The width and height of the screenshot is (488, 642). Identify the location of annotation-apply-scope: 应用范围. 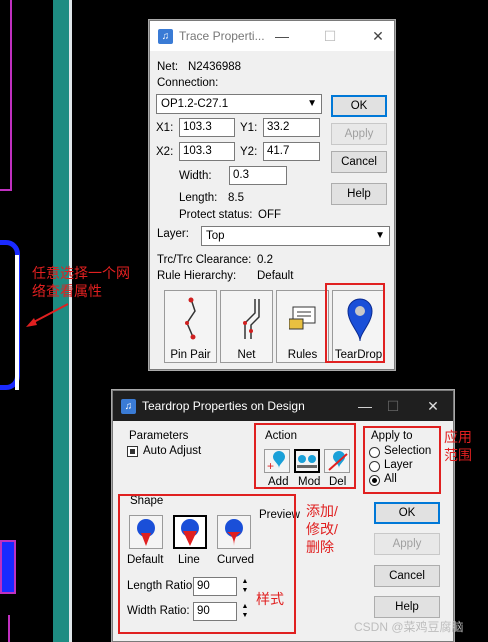
(458, 446).